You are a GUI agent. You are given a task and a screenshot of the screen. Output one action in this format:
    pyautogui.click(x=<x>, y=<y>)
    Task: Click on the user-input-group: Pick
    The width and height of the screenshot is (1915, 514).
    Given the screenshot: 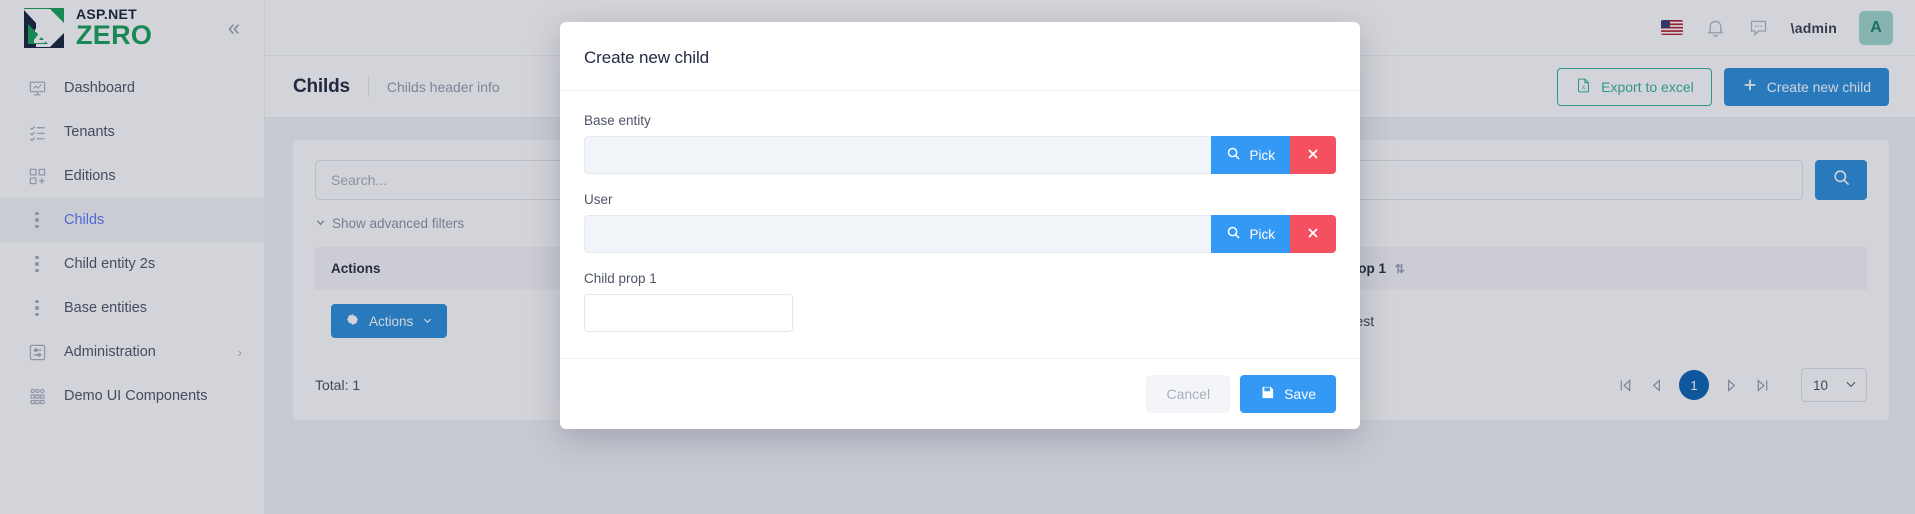 What is the action you would take?
    pyautogui.click(x=960, y=234)
    